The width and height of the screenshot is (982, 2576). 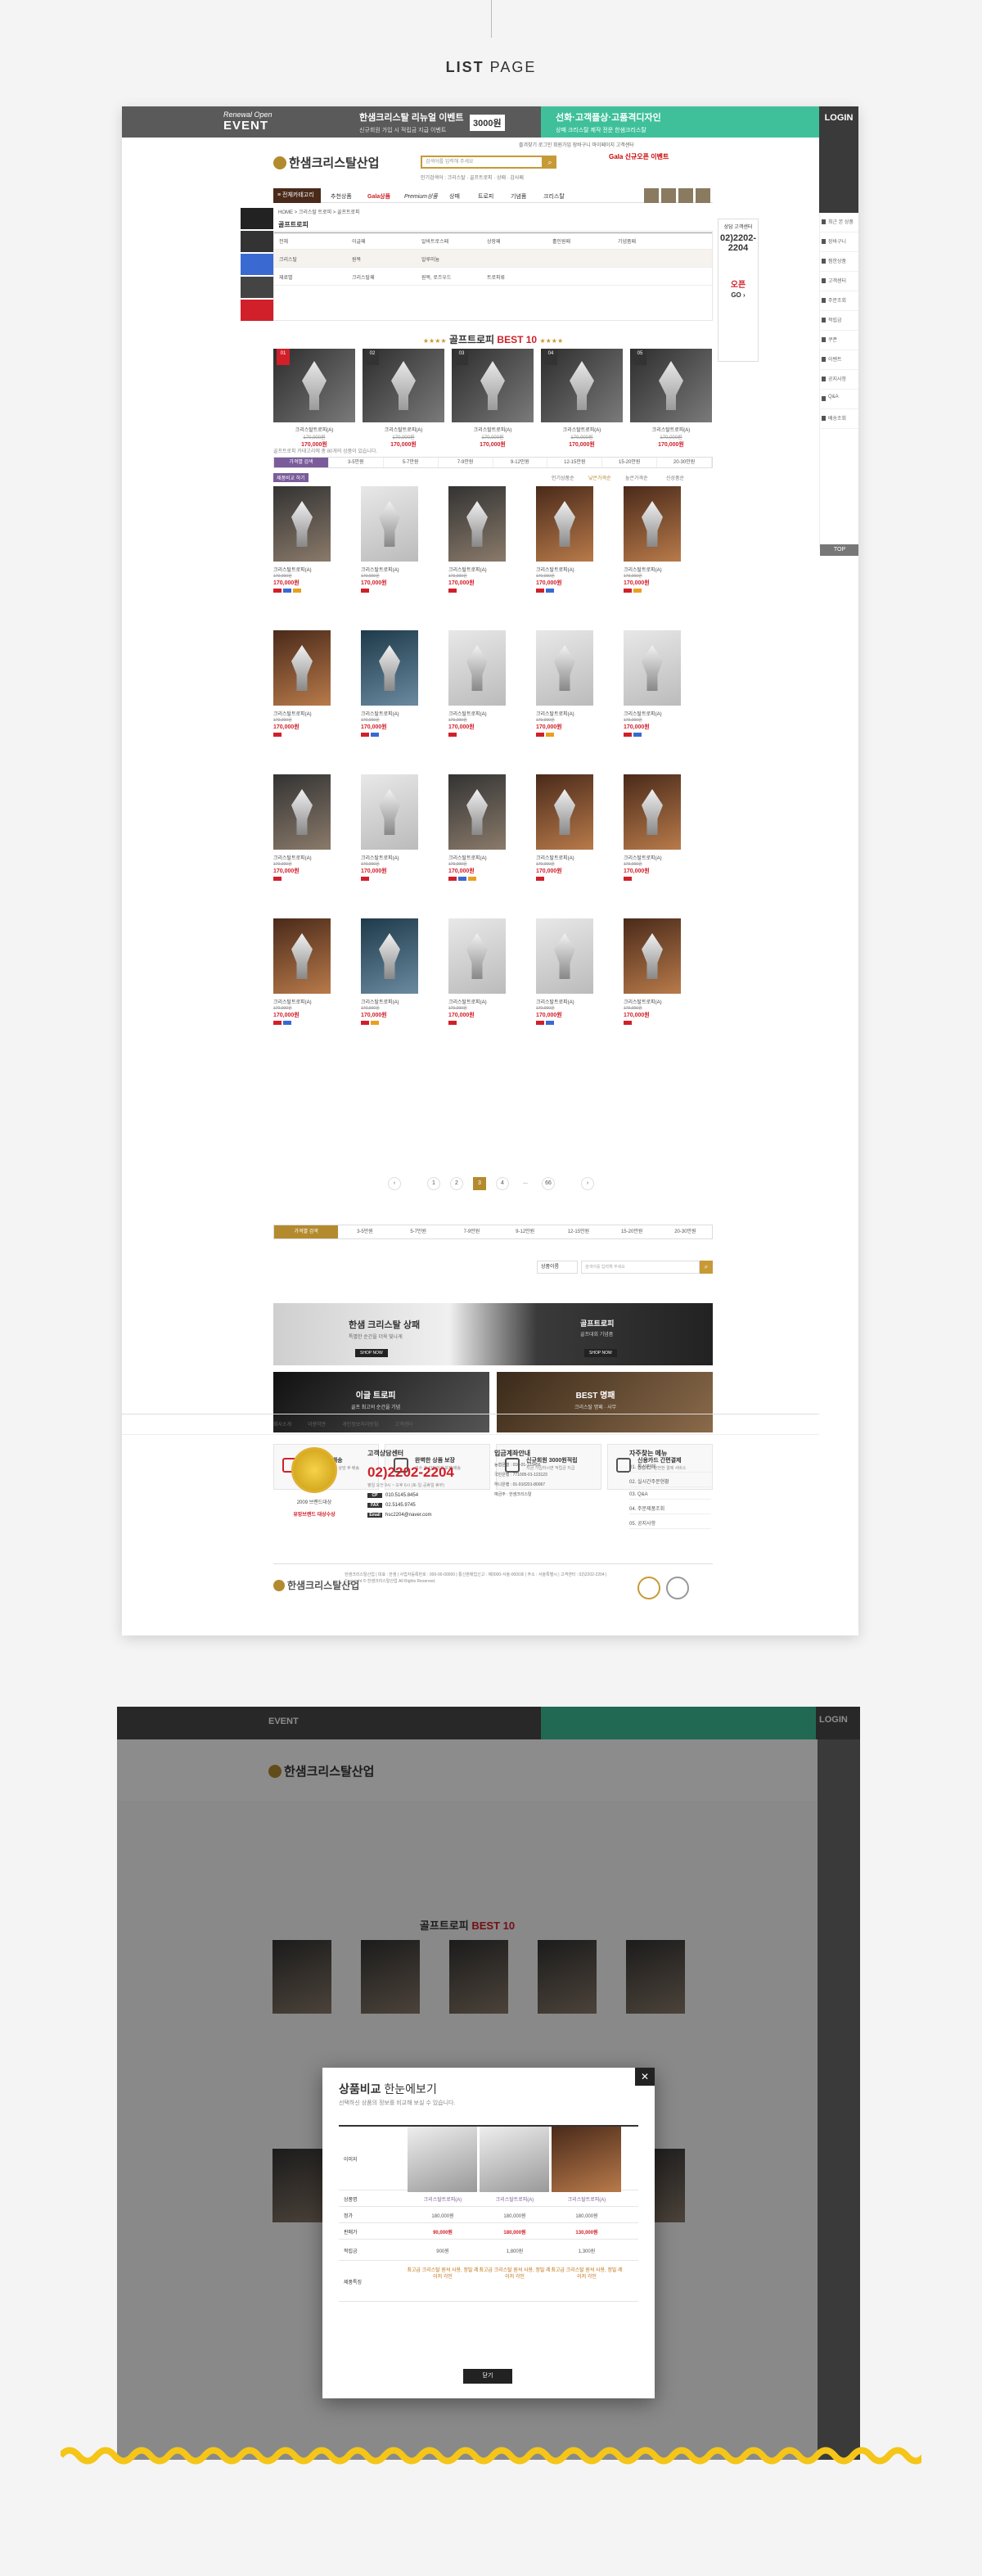 What do you see at coordinates (436, 277) in the screenshot?
I see `filter-option: 원목, 로즈우드` at bounding box center [436, 277].